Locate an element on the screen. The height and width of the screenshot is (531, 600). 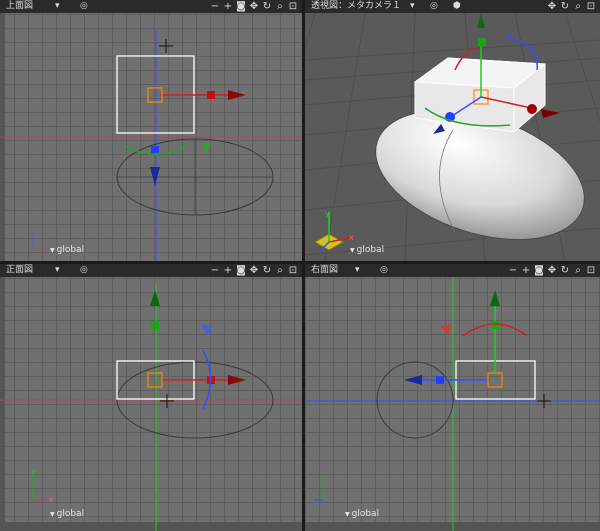
perspective-coord-system: ▼ global is located at coordinates (367, 250).